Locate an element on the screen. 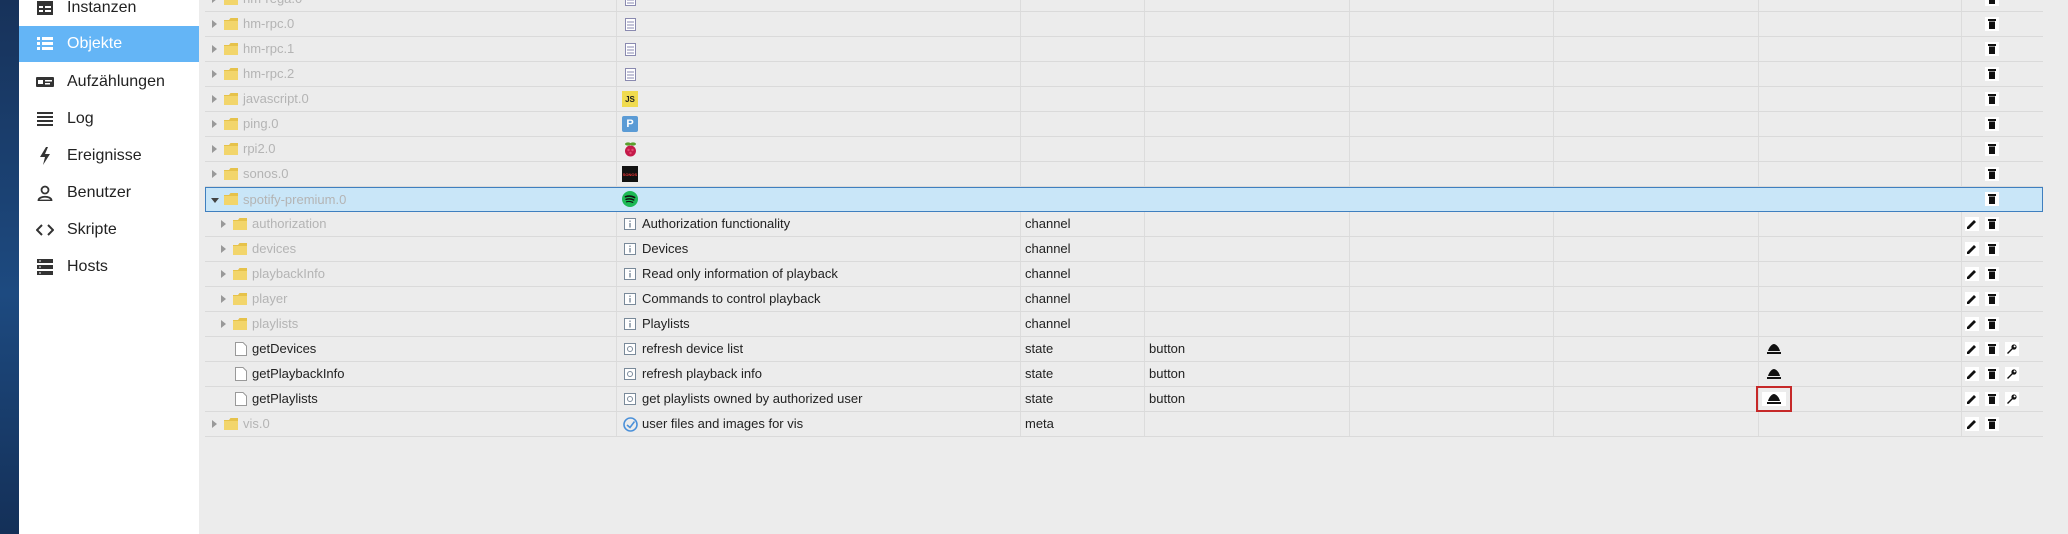  table-row: ping.0 P is located at coordinates (1124, 124).